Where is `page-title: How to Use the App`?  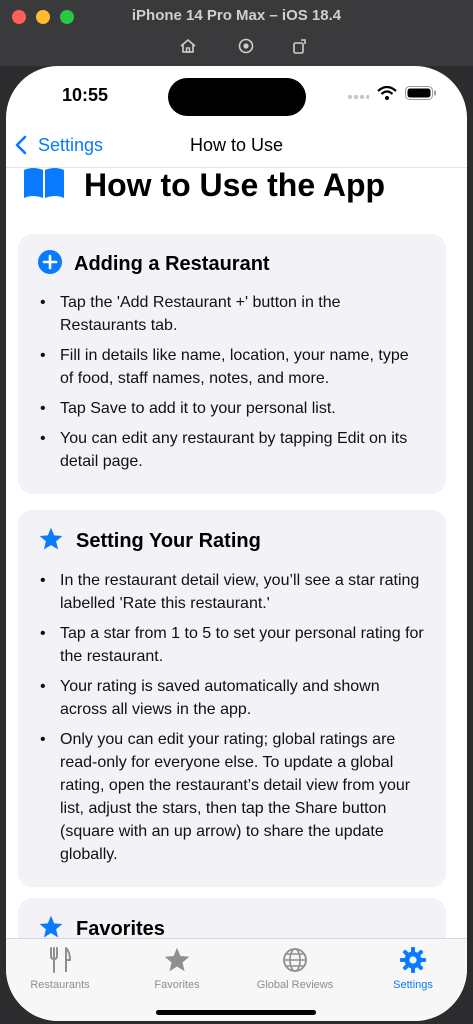
page-title: How to Use the App is located at coordinates (235, 185).